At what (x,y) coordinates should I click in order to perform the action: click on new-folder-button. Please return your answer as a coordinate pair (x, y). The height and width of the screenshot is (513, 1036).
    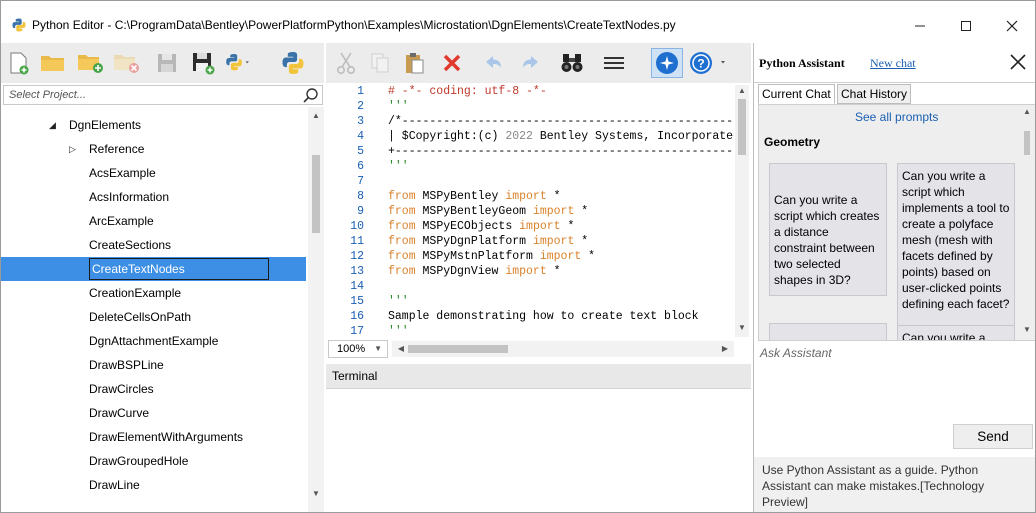
    Looking at the image, I should click on (91, 63).